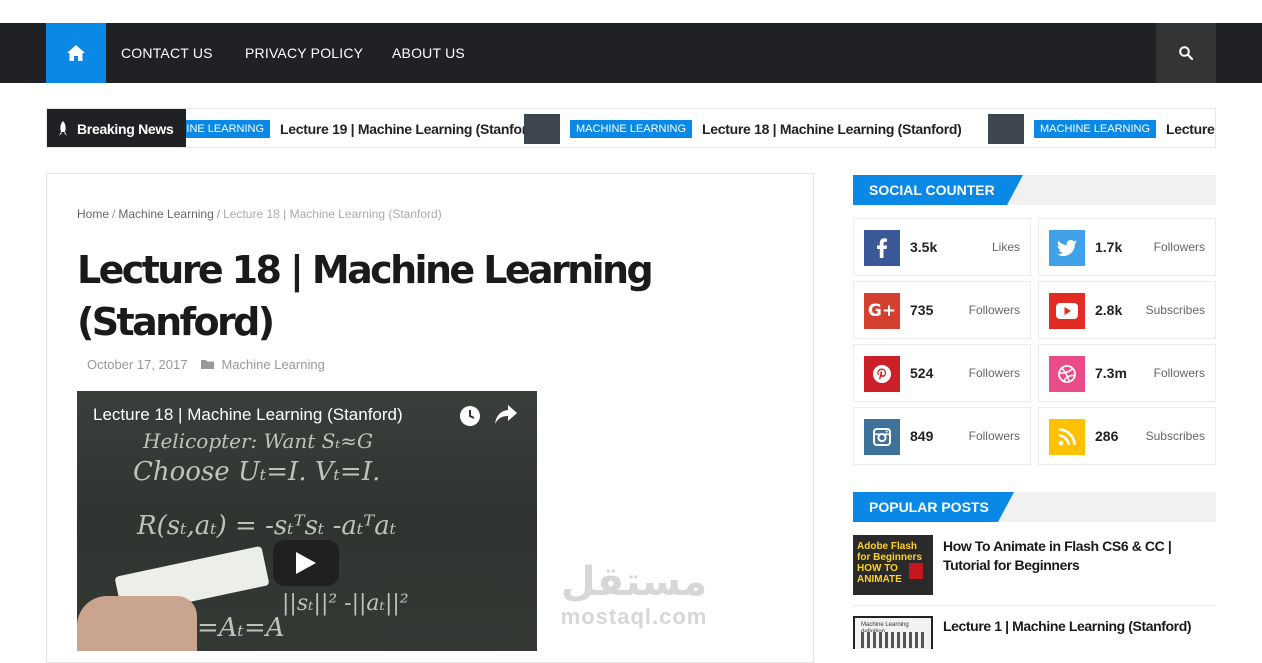 Image resolution: width=1262 pixels, height=663 pixels. Describe the element at coordinates (634, 582) in the screenshot. I see `watermark-arabic: مستقل` at that location.